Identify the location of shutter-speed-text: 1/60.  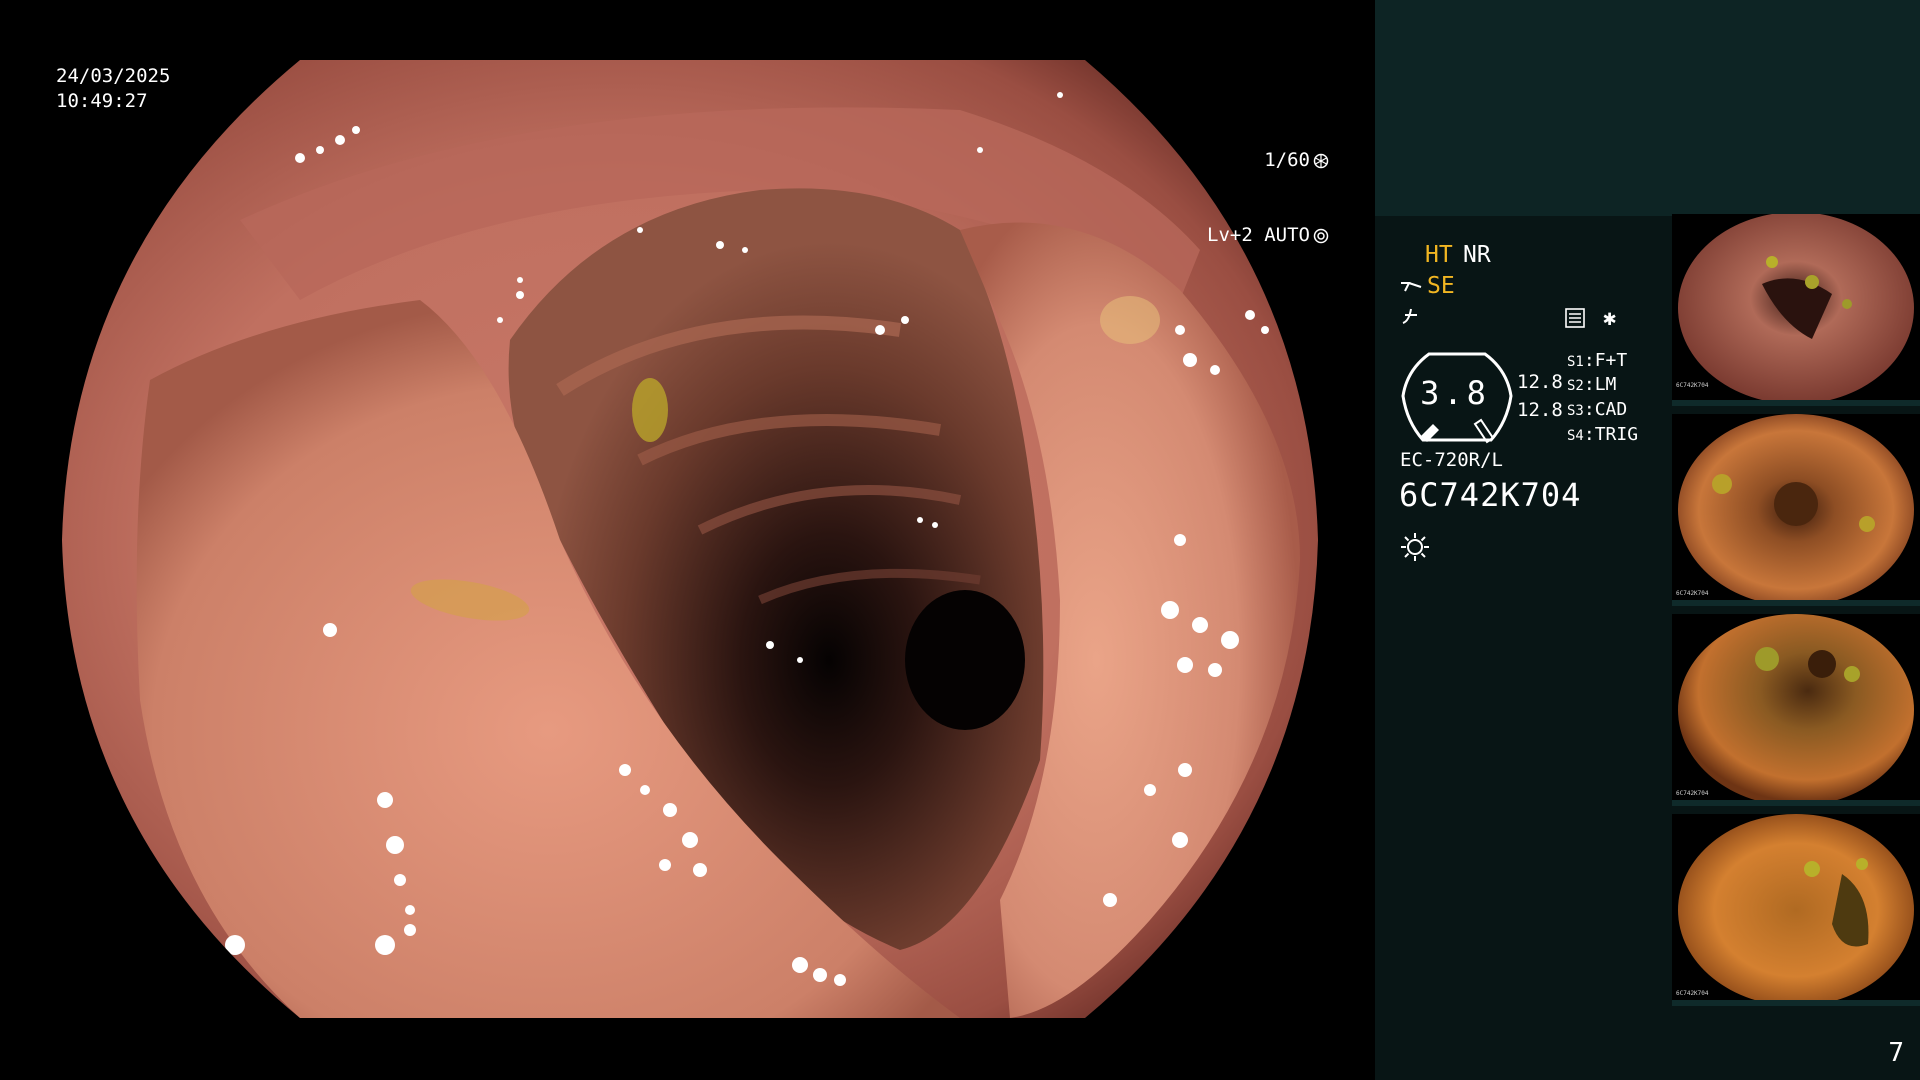
(1287, 160).